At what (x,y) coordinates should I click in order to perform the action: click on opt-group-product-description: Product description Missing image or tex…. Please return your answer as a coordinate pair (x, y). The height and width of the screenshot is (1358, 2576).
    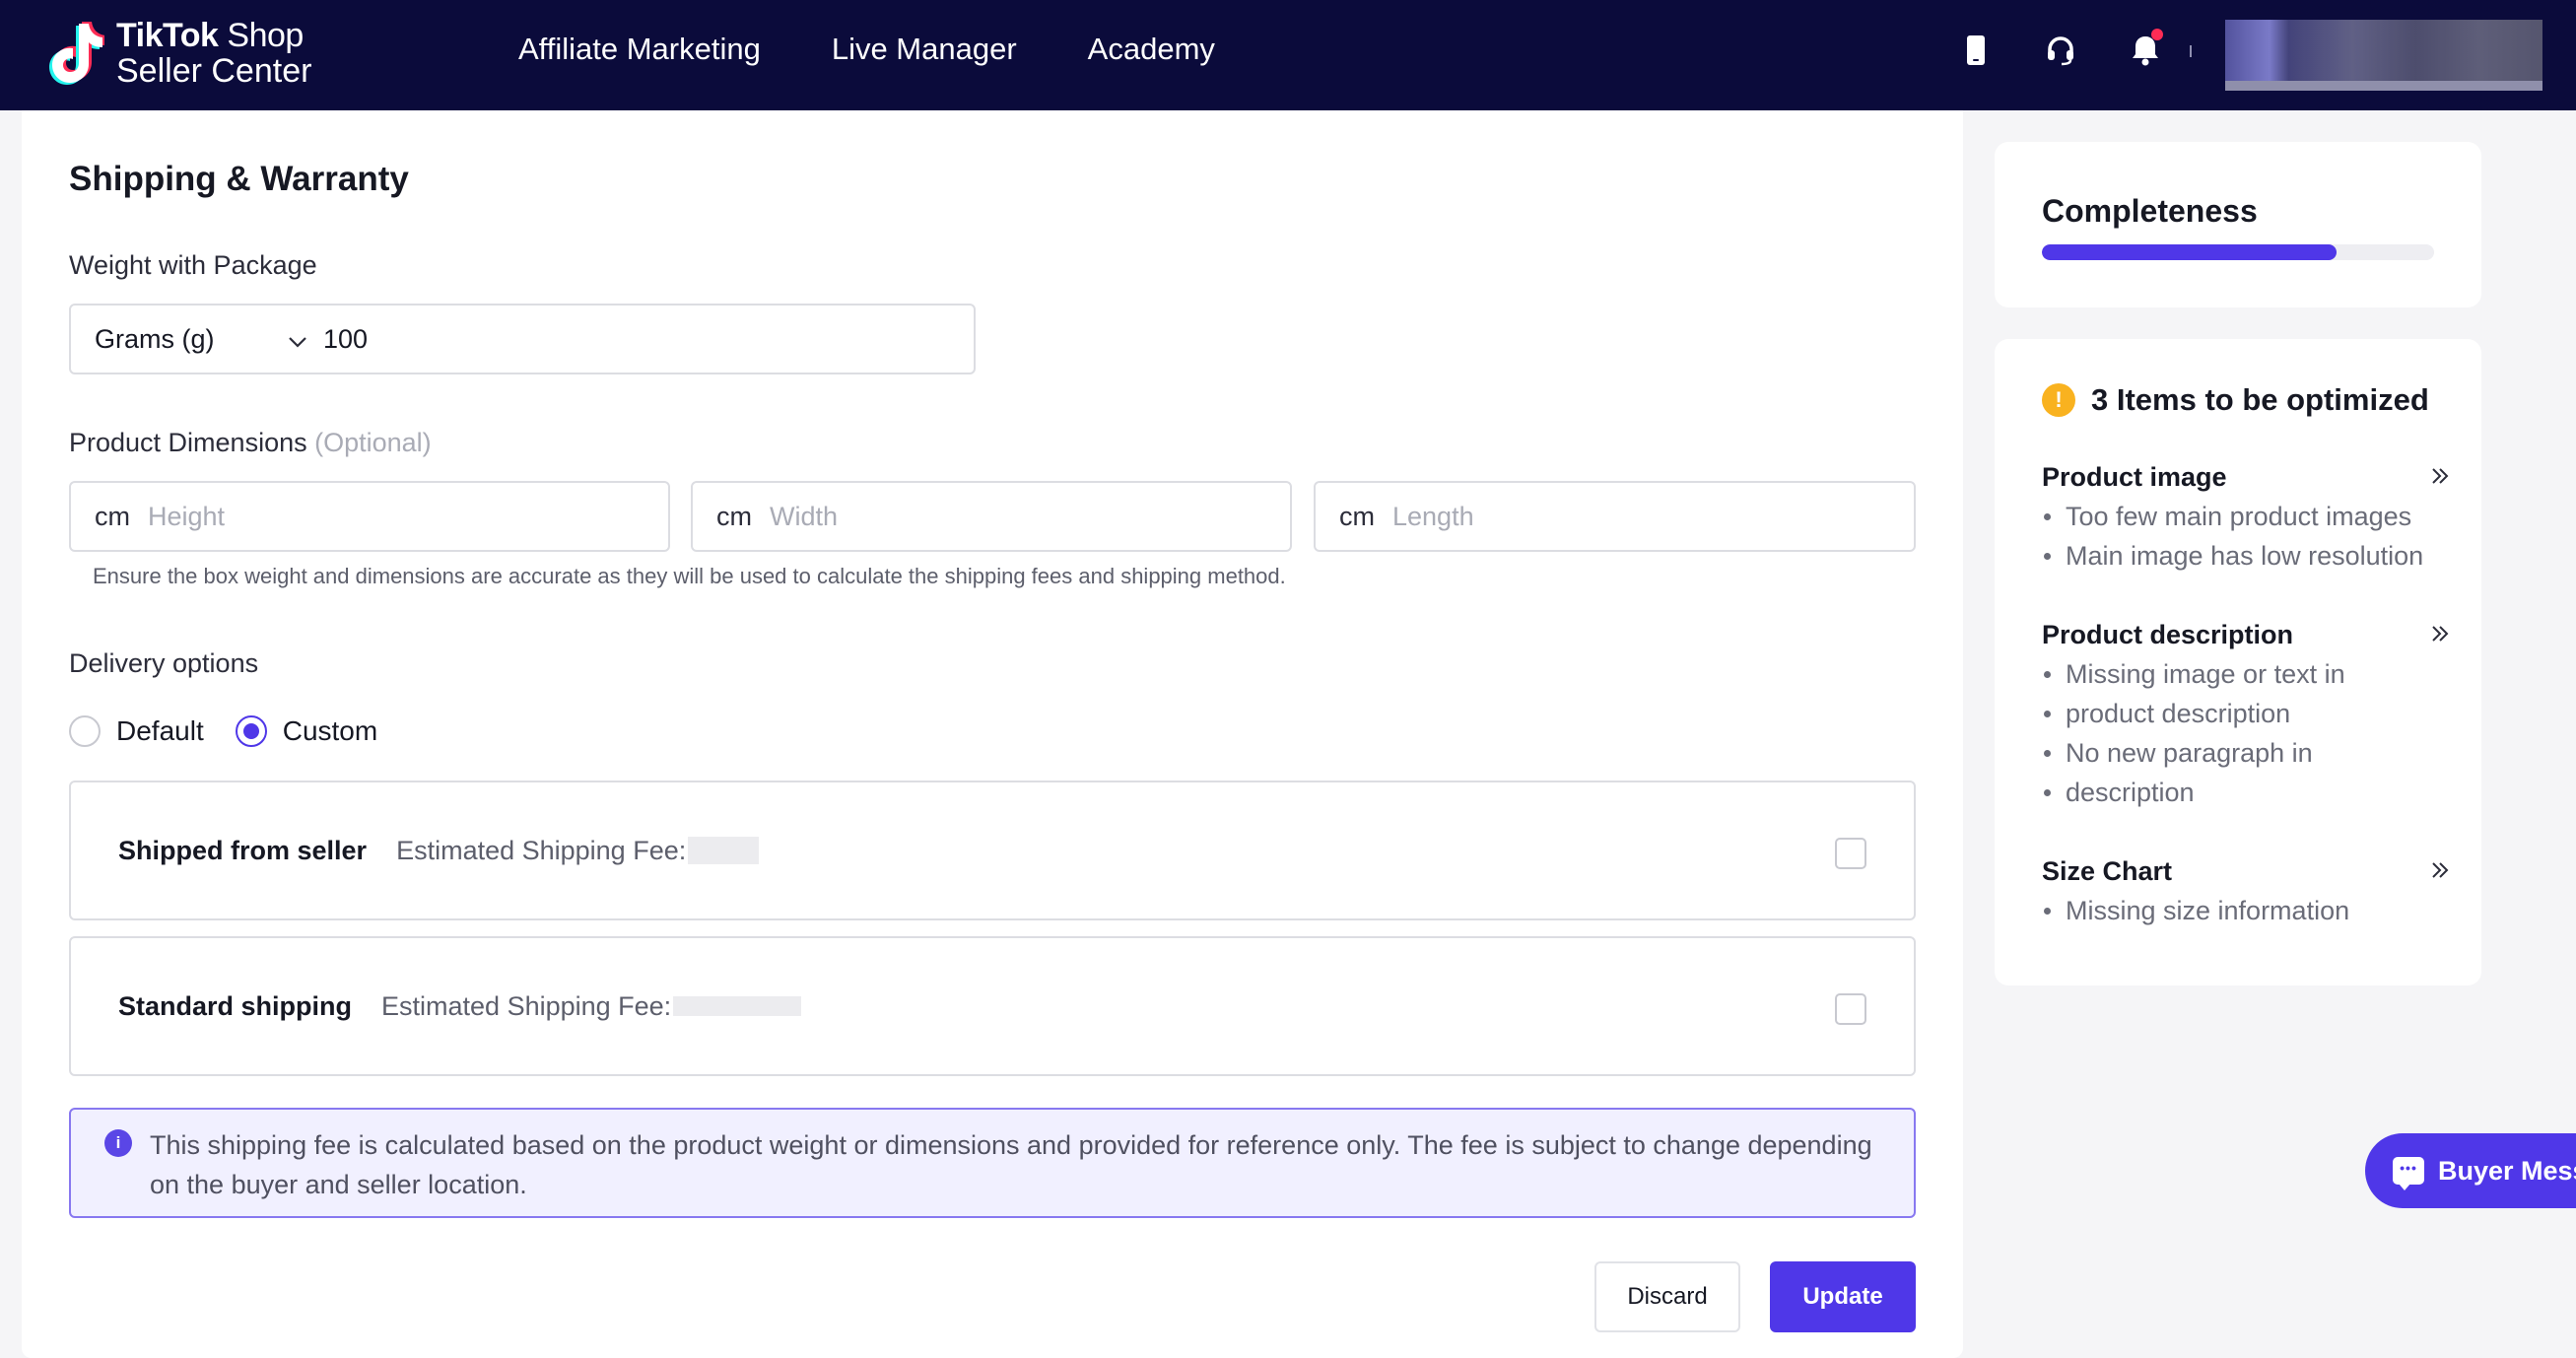
    Looking at the image, I should click on (2246, 713).